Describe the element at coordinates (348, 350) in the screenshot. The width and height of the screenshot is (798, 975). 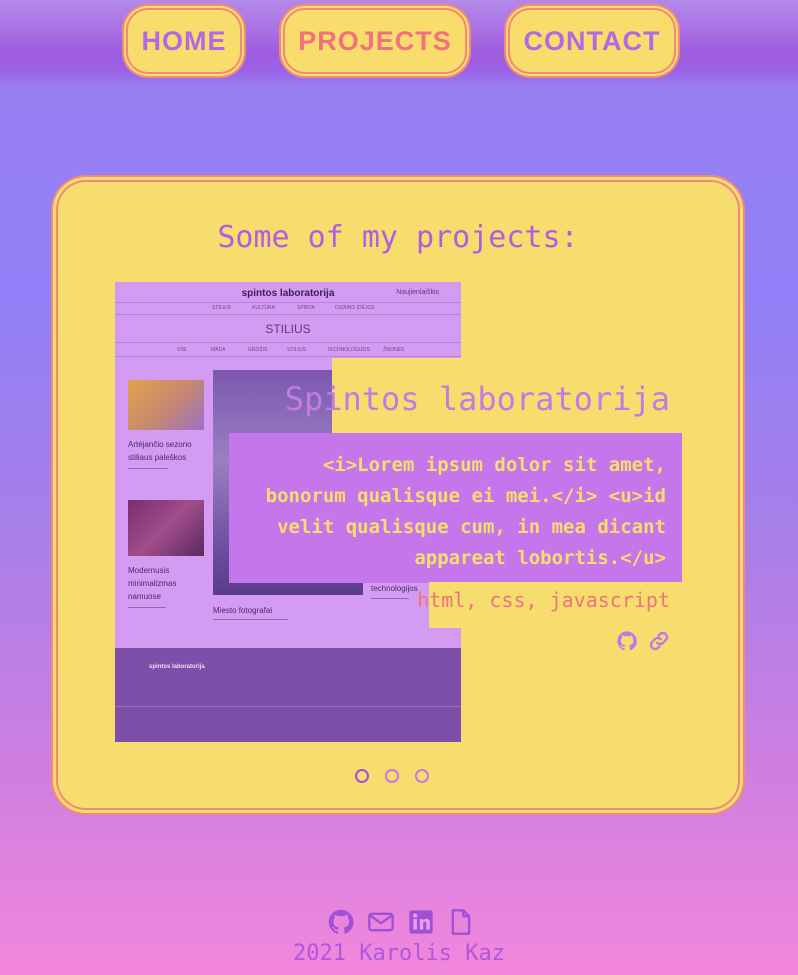
I see `screenshot-submenu-item: TECHNOLOGIJOS` at that location.